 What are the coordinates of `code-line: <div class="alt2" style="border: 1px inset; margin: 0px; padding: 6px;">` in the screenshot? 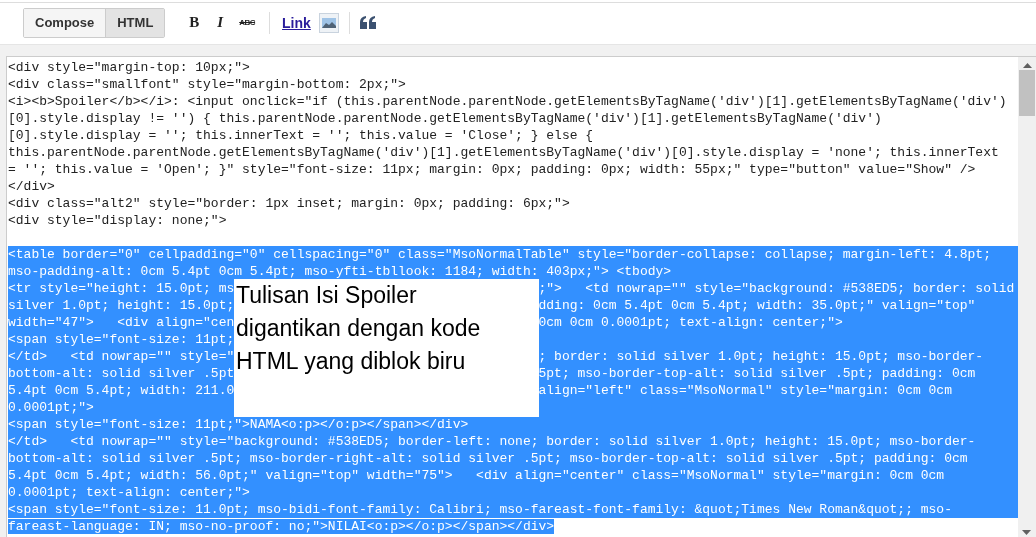 It's located at (289, 203).